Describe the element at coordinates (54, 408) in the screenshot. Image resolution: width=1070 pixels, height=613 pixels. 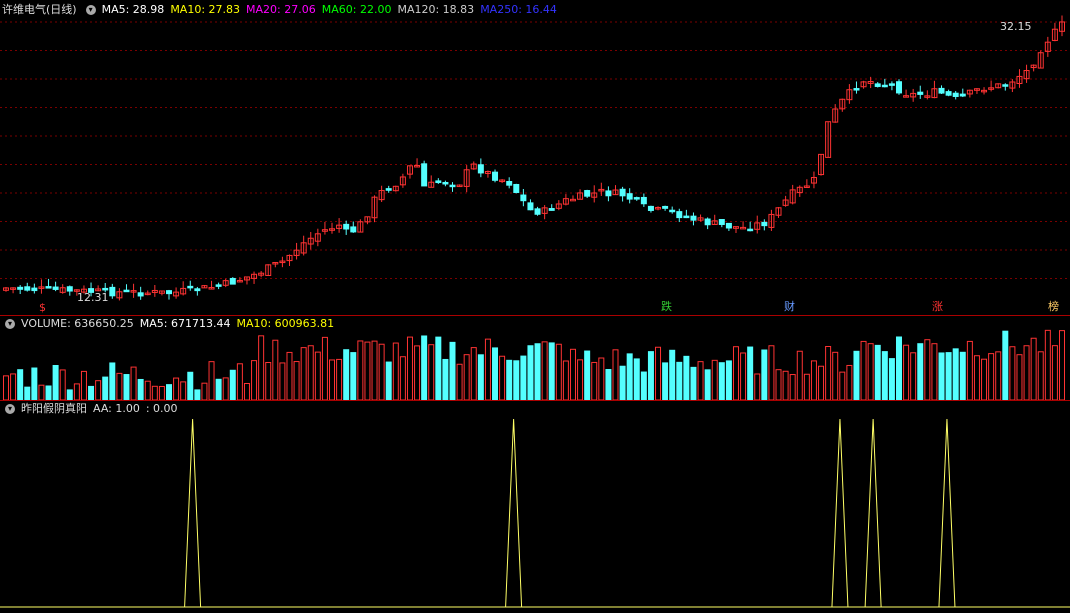
I see `indicator-title: 昨阳假阴真阳` at that location.